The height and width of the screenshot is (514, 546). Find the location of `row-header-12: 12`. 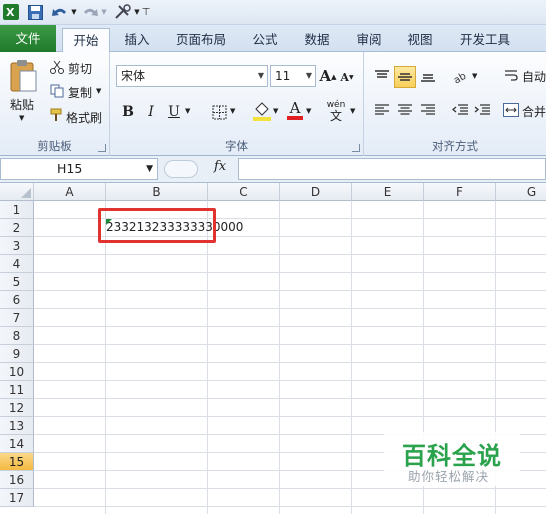

row-header-12: 12 is located at coordinates (17, 408).